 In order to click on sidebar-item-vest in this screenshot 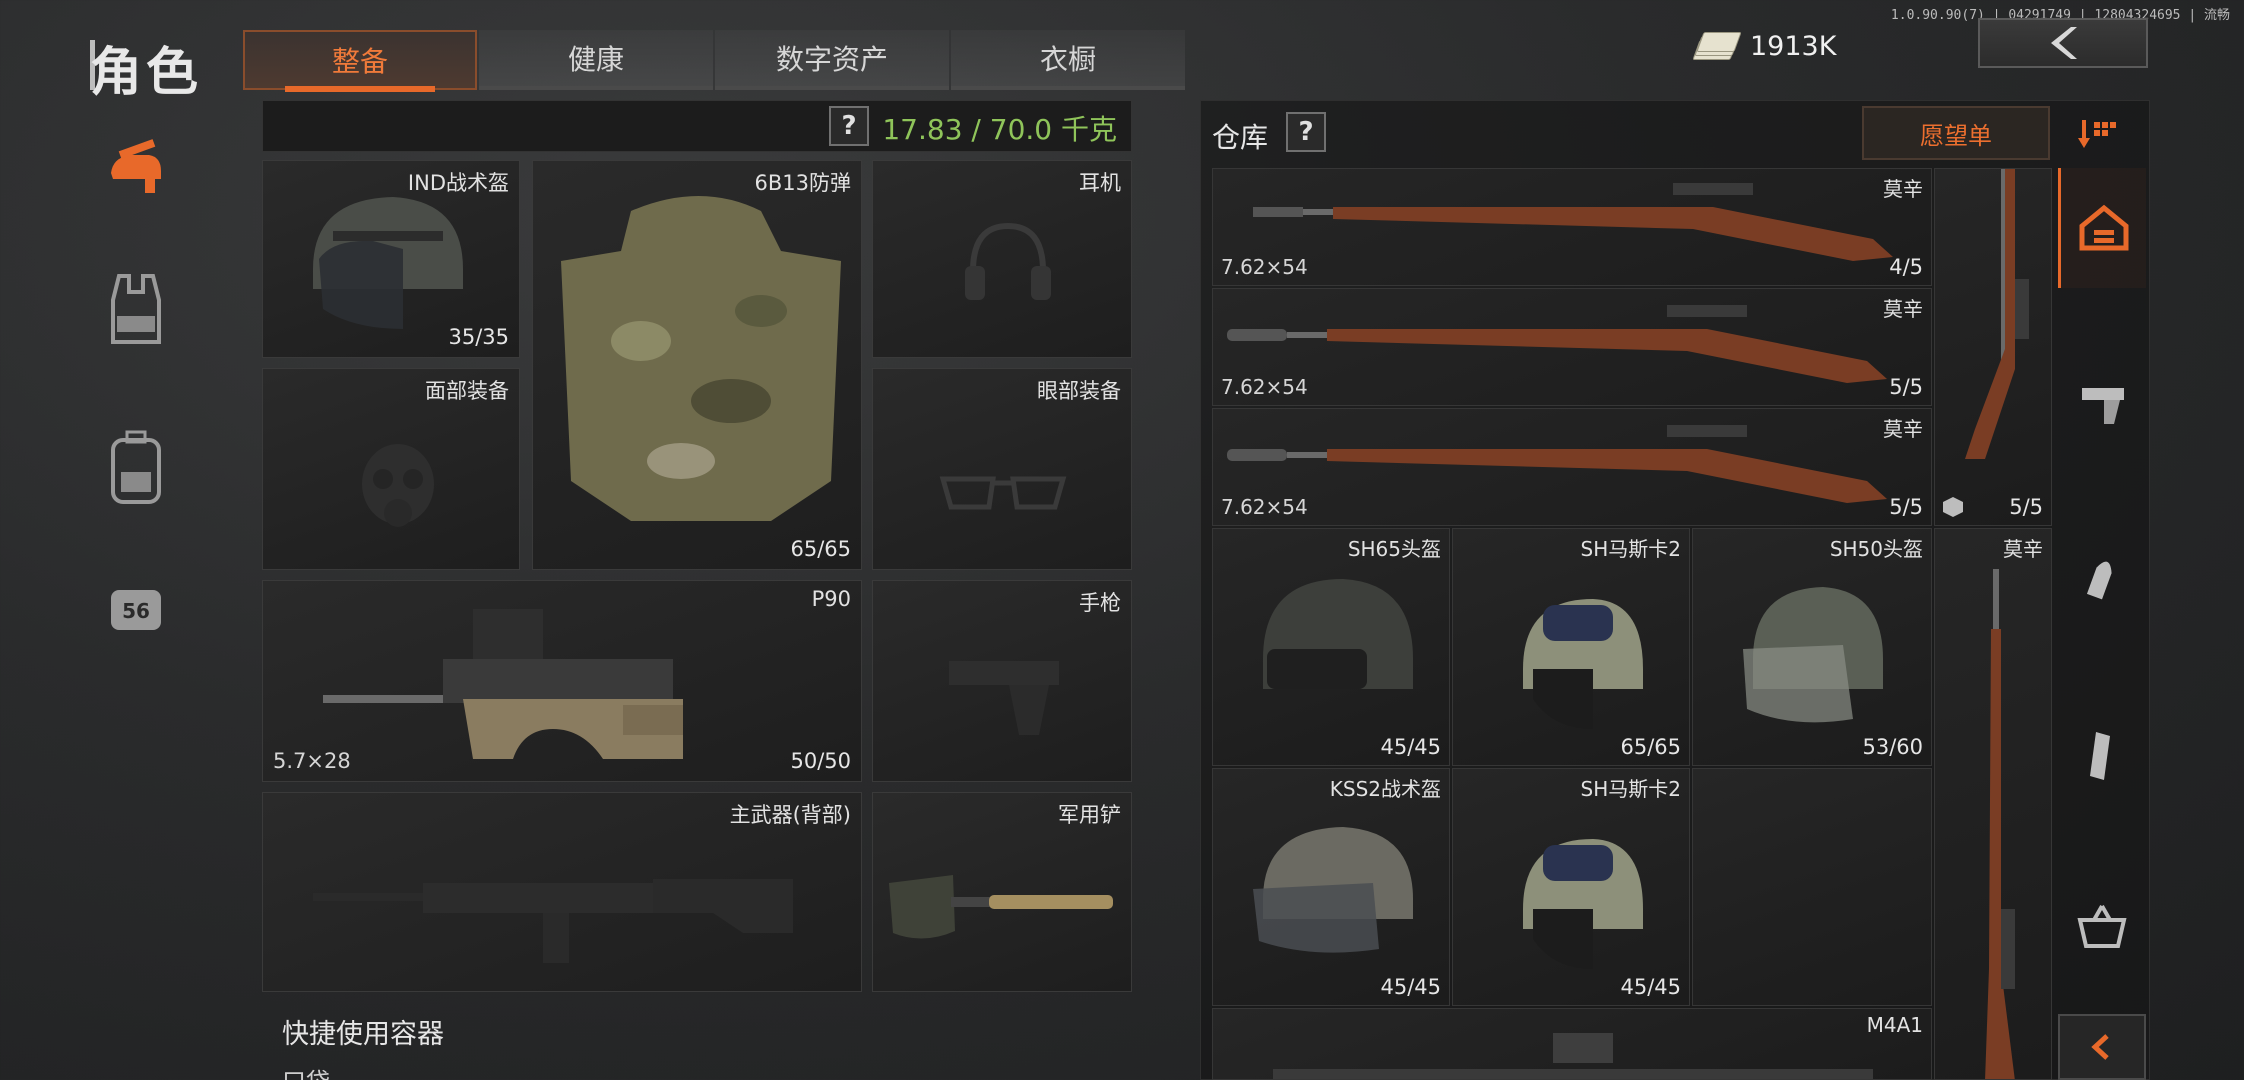, I will do `click(136, 310)`.